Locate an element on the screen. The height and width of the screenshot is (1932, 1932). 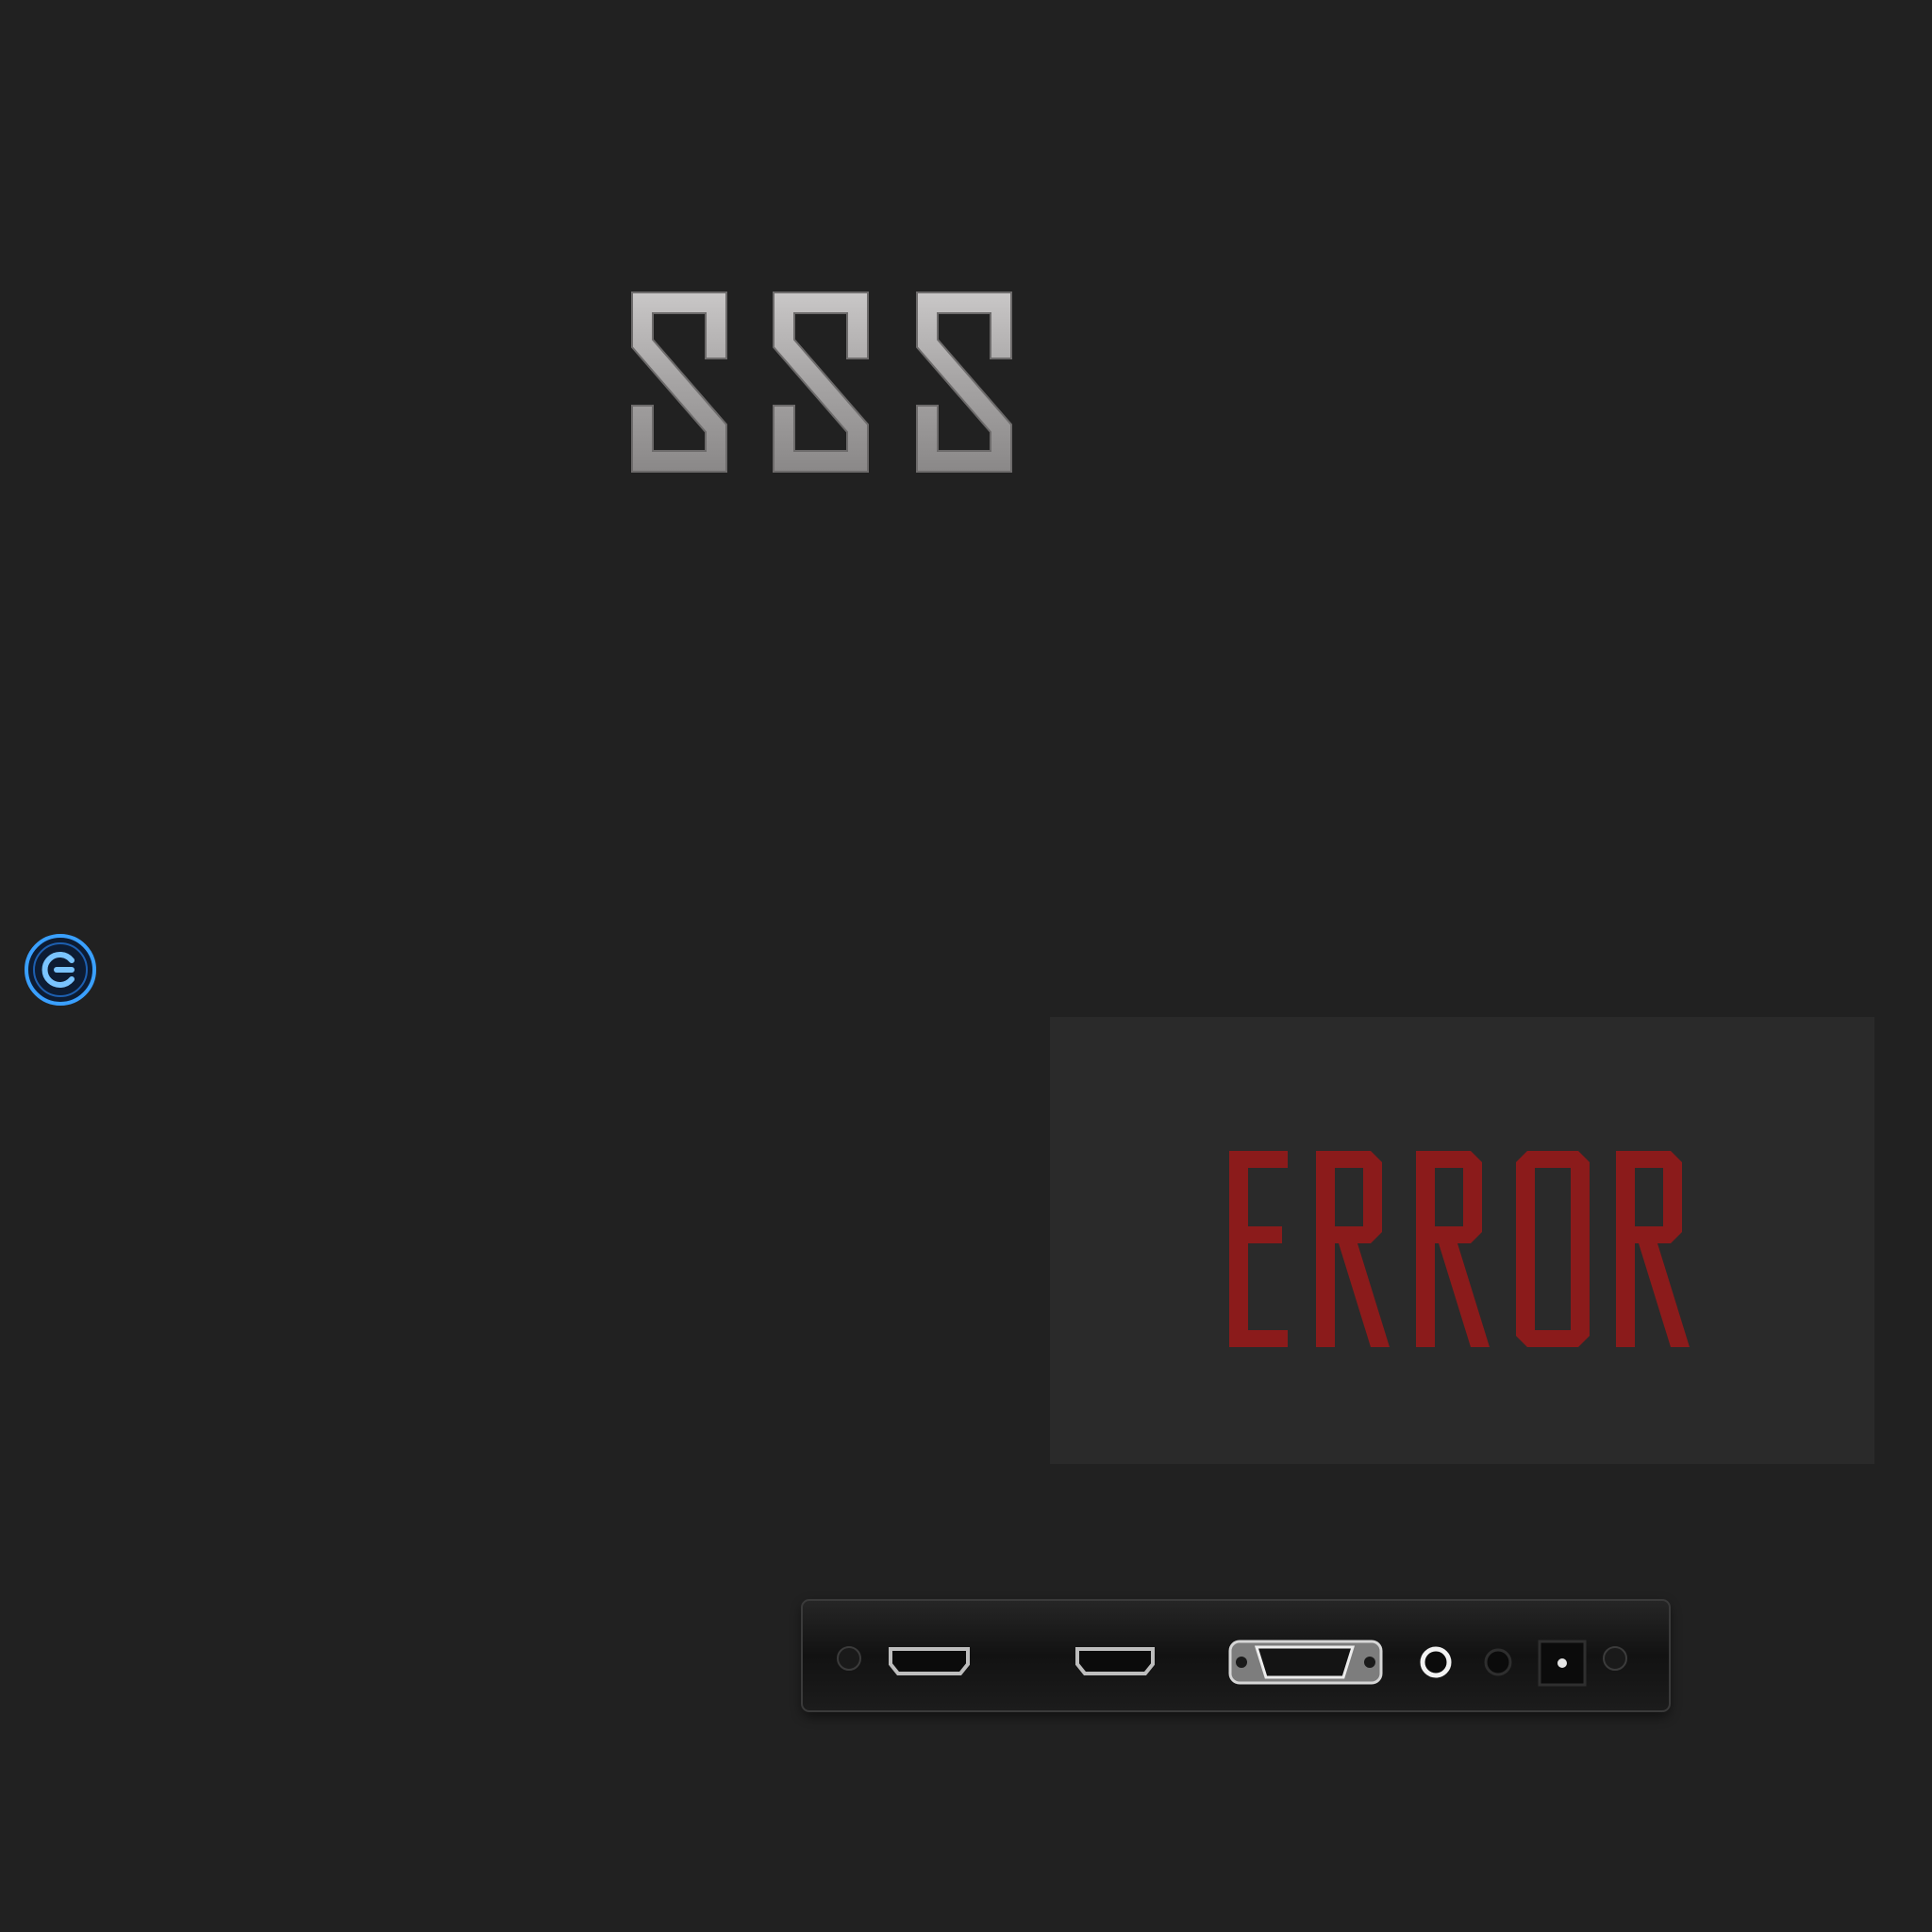
sss-logo is located at coordinates (840, 391).